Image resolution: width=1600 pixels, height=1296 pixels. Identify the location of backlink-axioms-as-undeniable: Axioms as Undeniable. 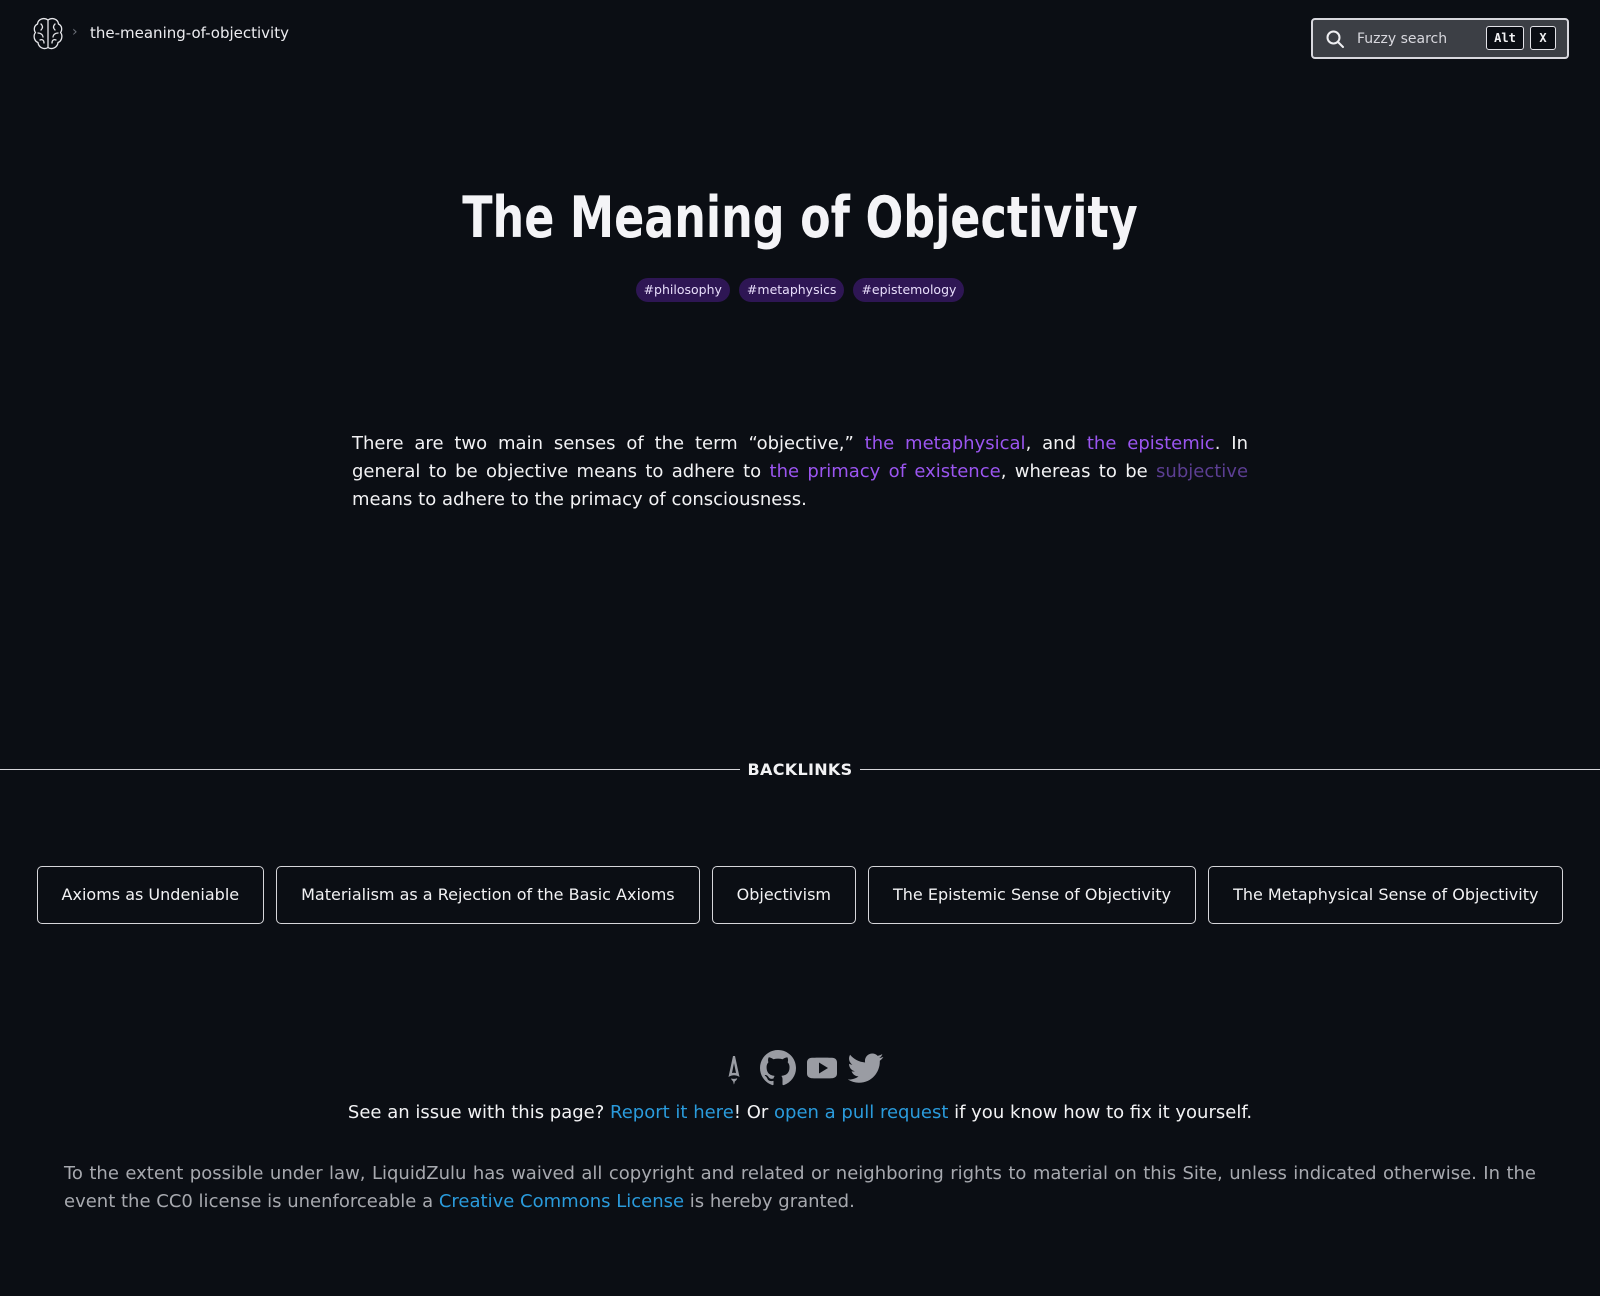
(150, 895).